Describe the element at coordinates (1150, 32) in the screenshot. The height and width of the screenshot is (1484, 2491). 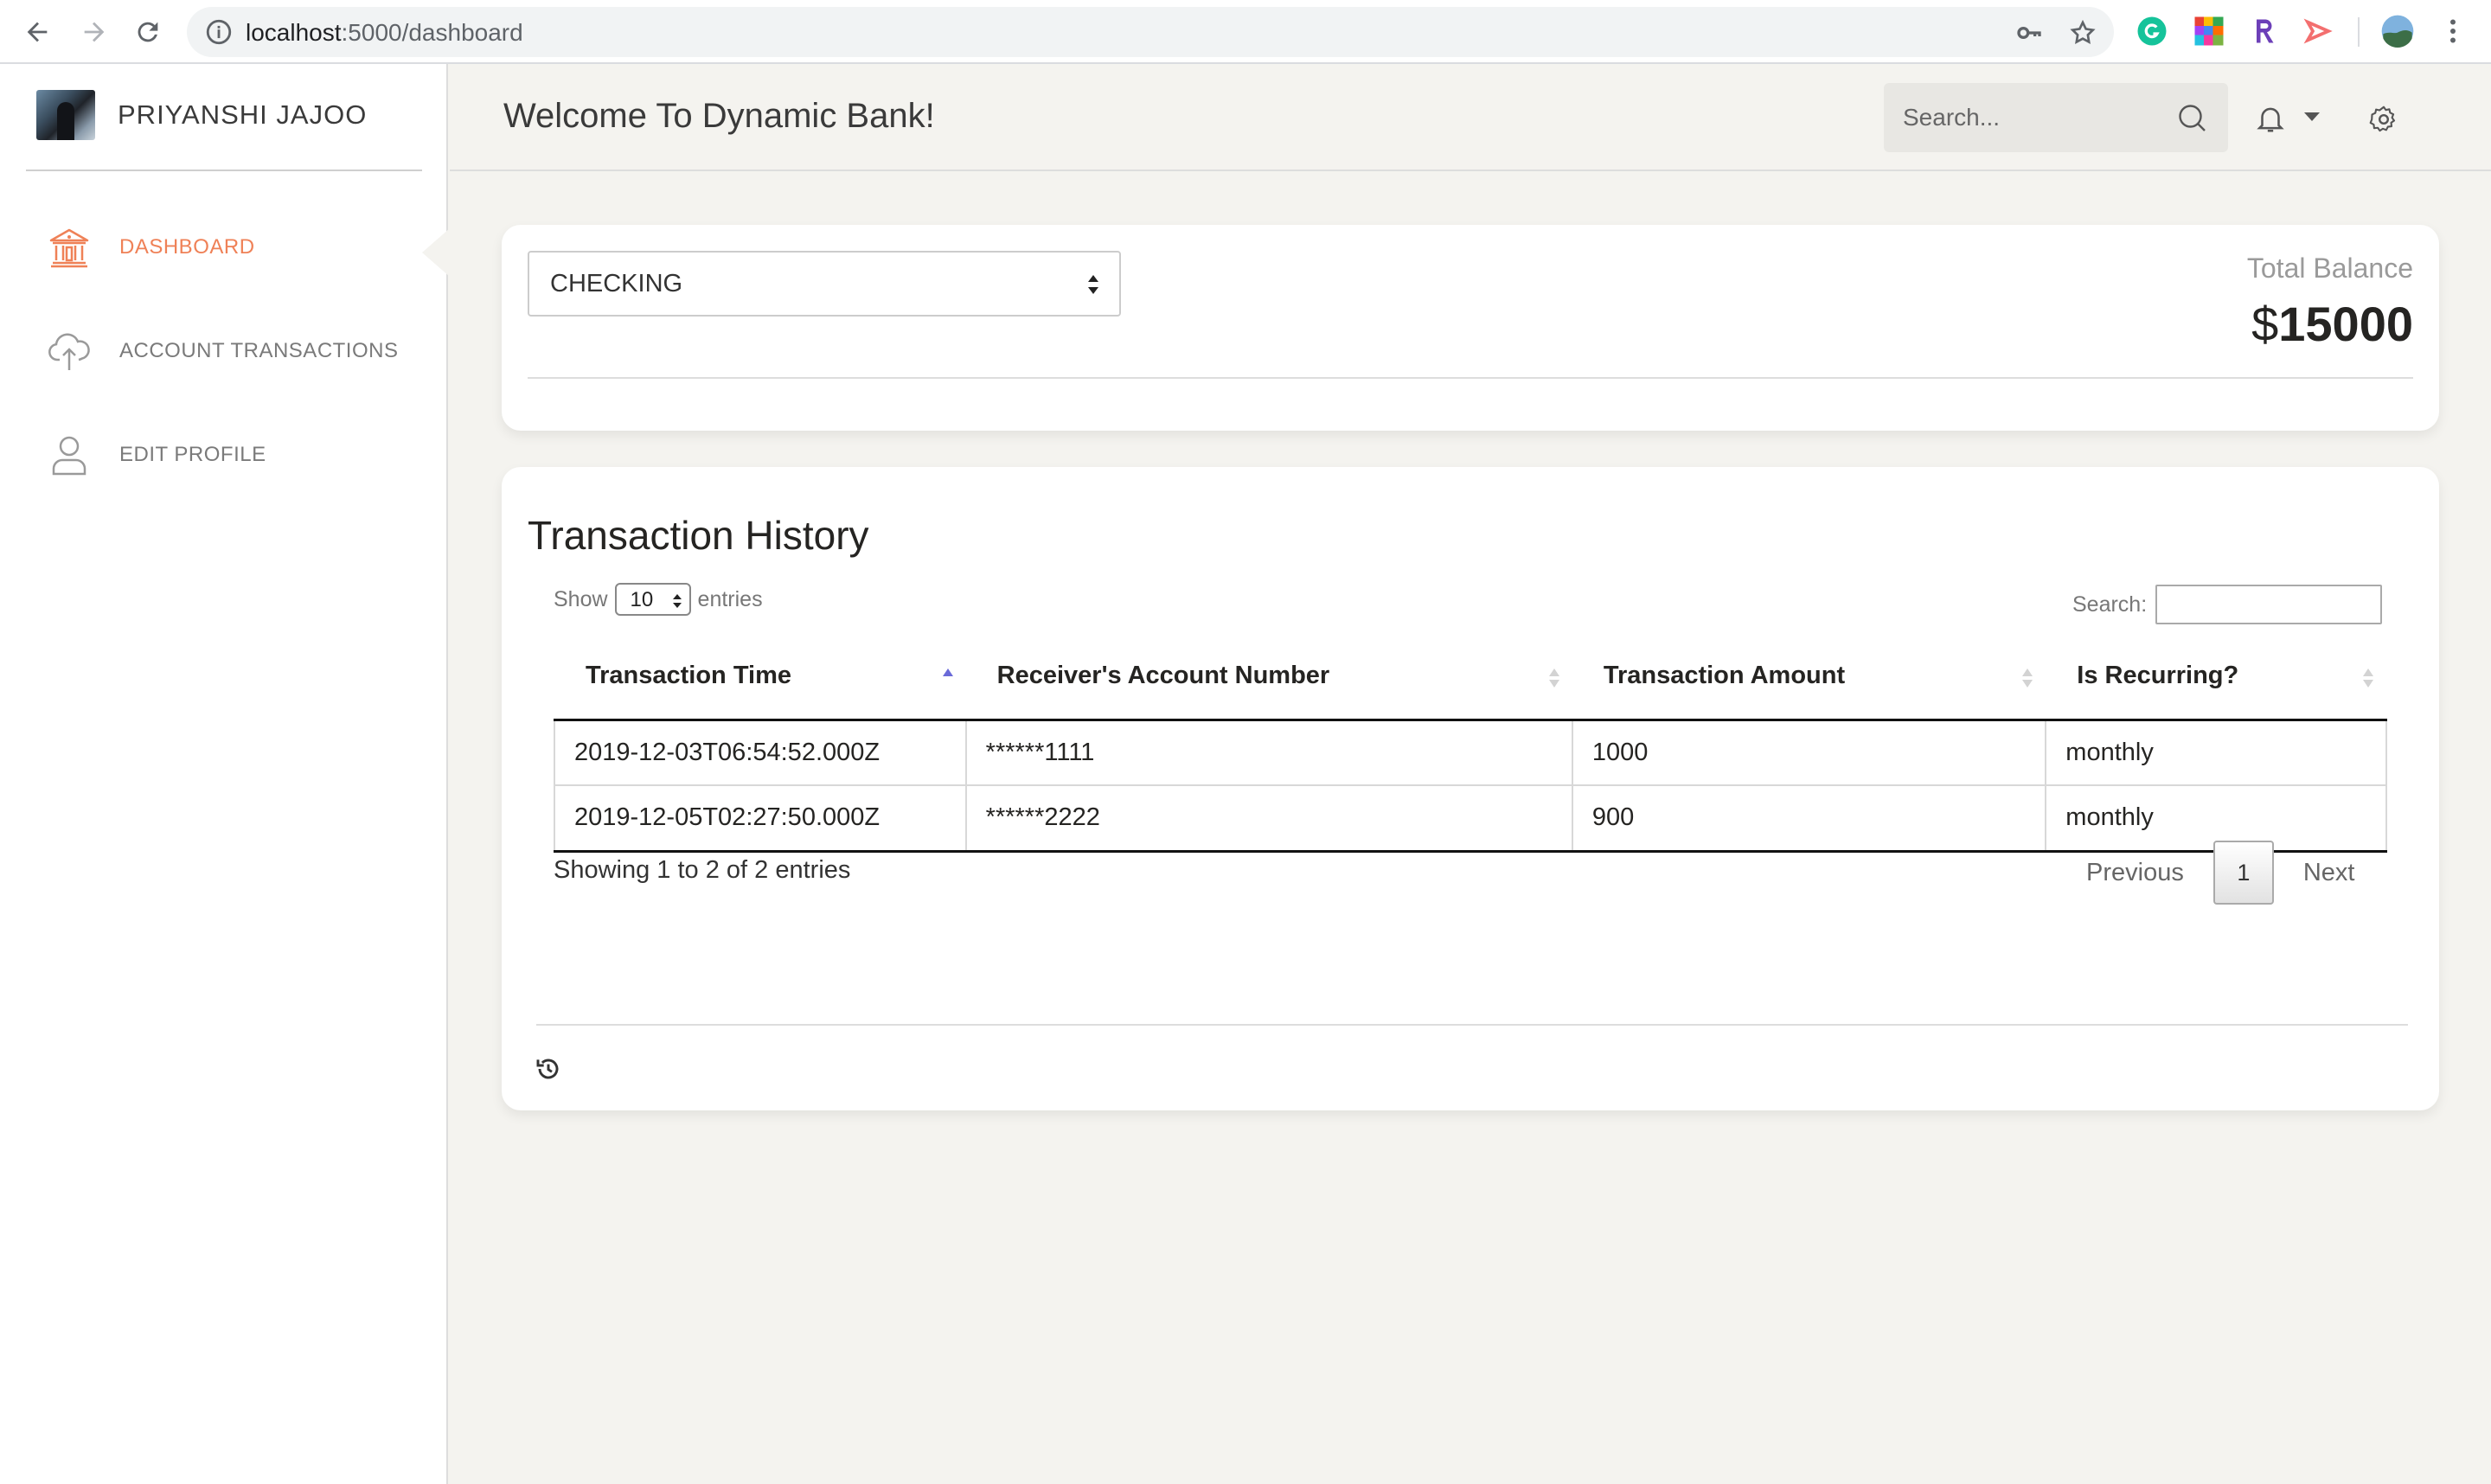
I see `address-bar: localhost:5000/dashboard` at that location.